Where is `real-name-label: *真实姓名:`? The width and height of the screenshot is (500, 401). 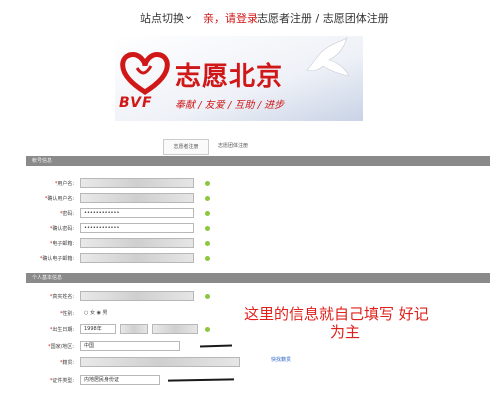
real-name-label: *真实姓名: is located at coordinates (61, 297).